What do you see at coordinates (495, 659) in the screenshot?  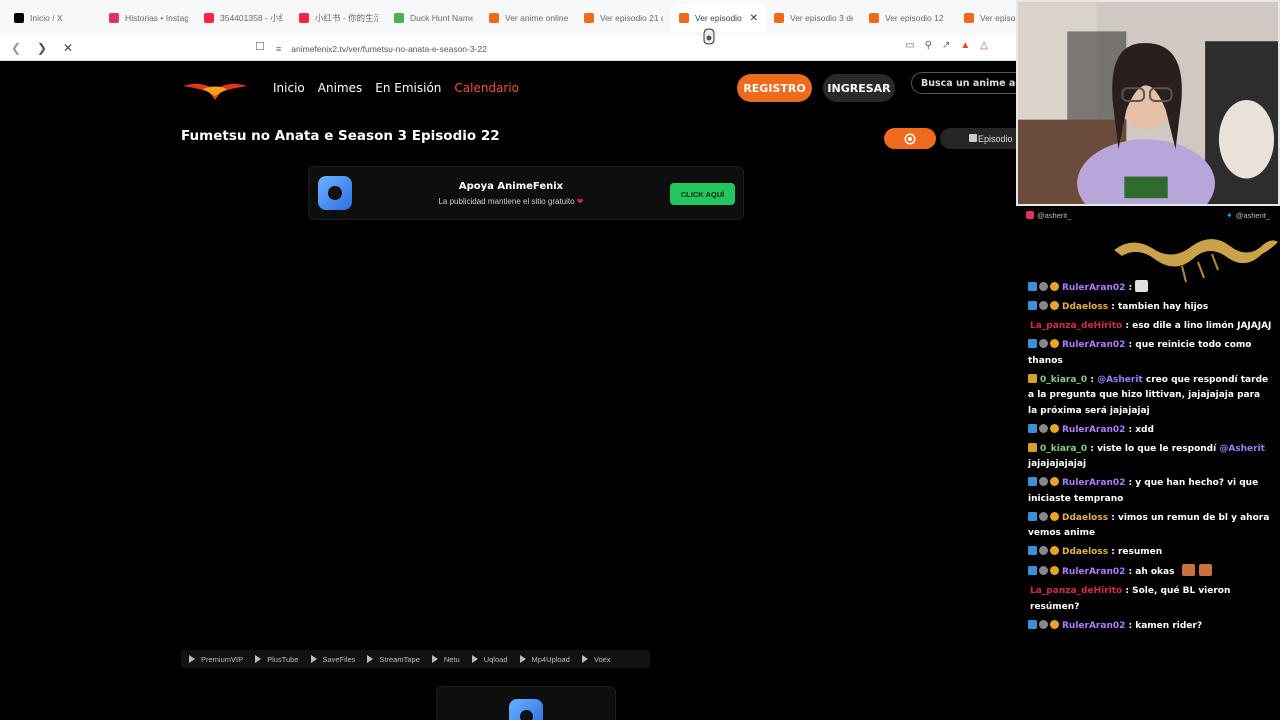 I see `server-label: Uqload` at bounding box center [495, 659].